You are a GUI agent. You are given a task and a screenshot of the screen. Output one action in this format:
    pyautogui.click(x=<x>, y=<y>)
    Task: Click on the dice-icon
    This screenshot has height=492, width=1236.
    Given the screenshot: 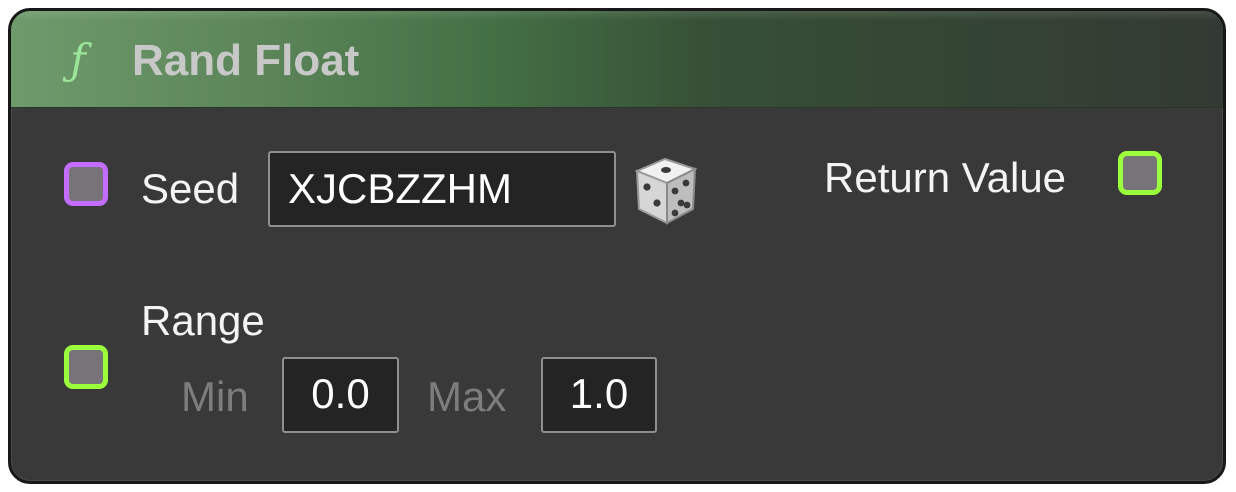 What is the action you would take?
    pyautogui.click(x=666, y=190)
    